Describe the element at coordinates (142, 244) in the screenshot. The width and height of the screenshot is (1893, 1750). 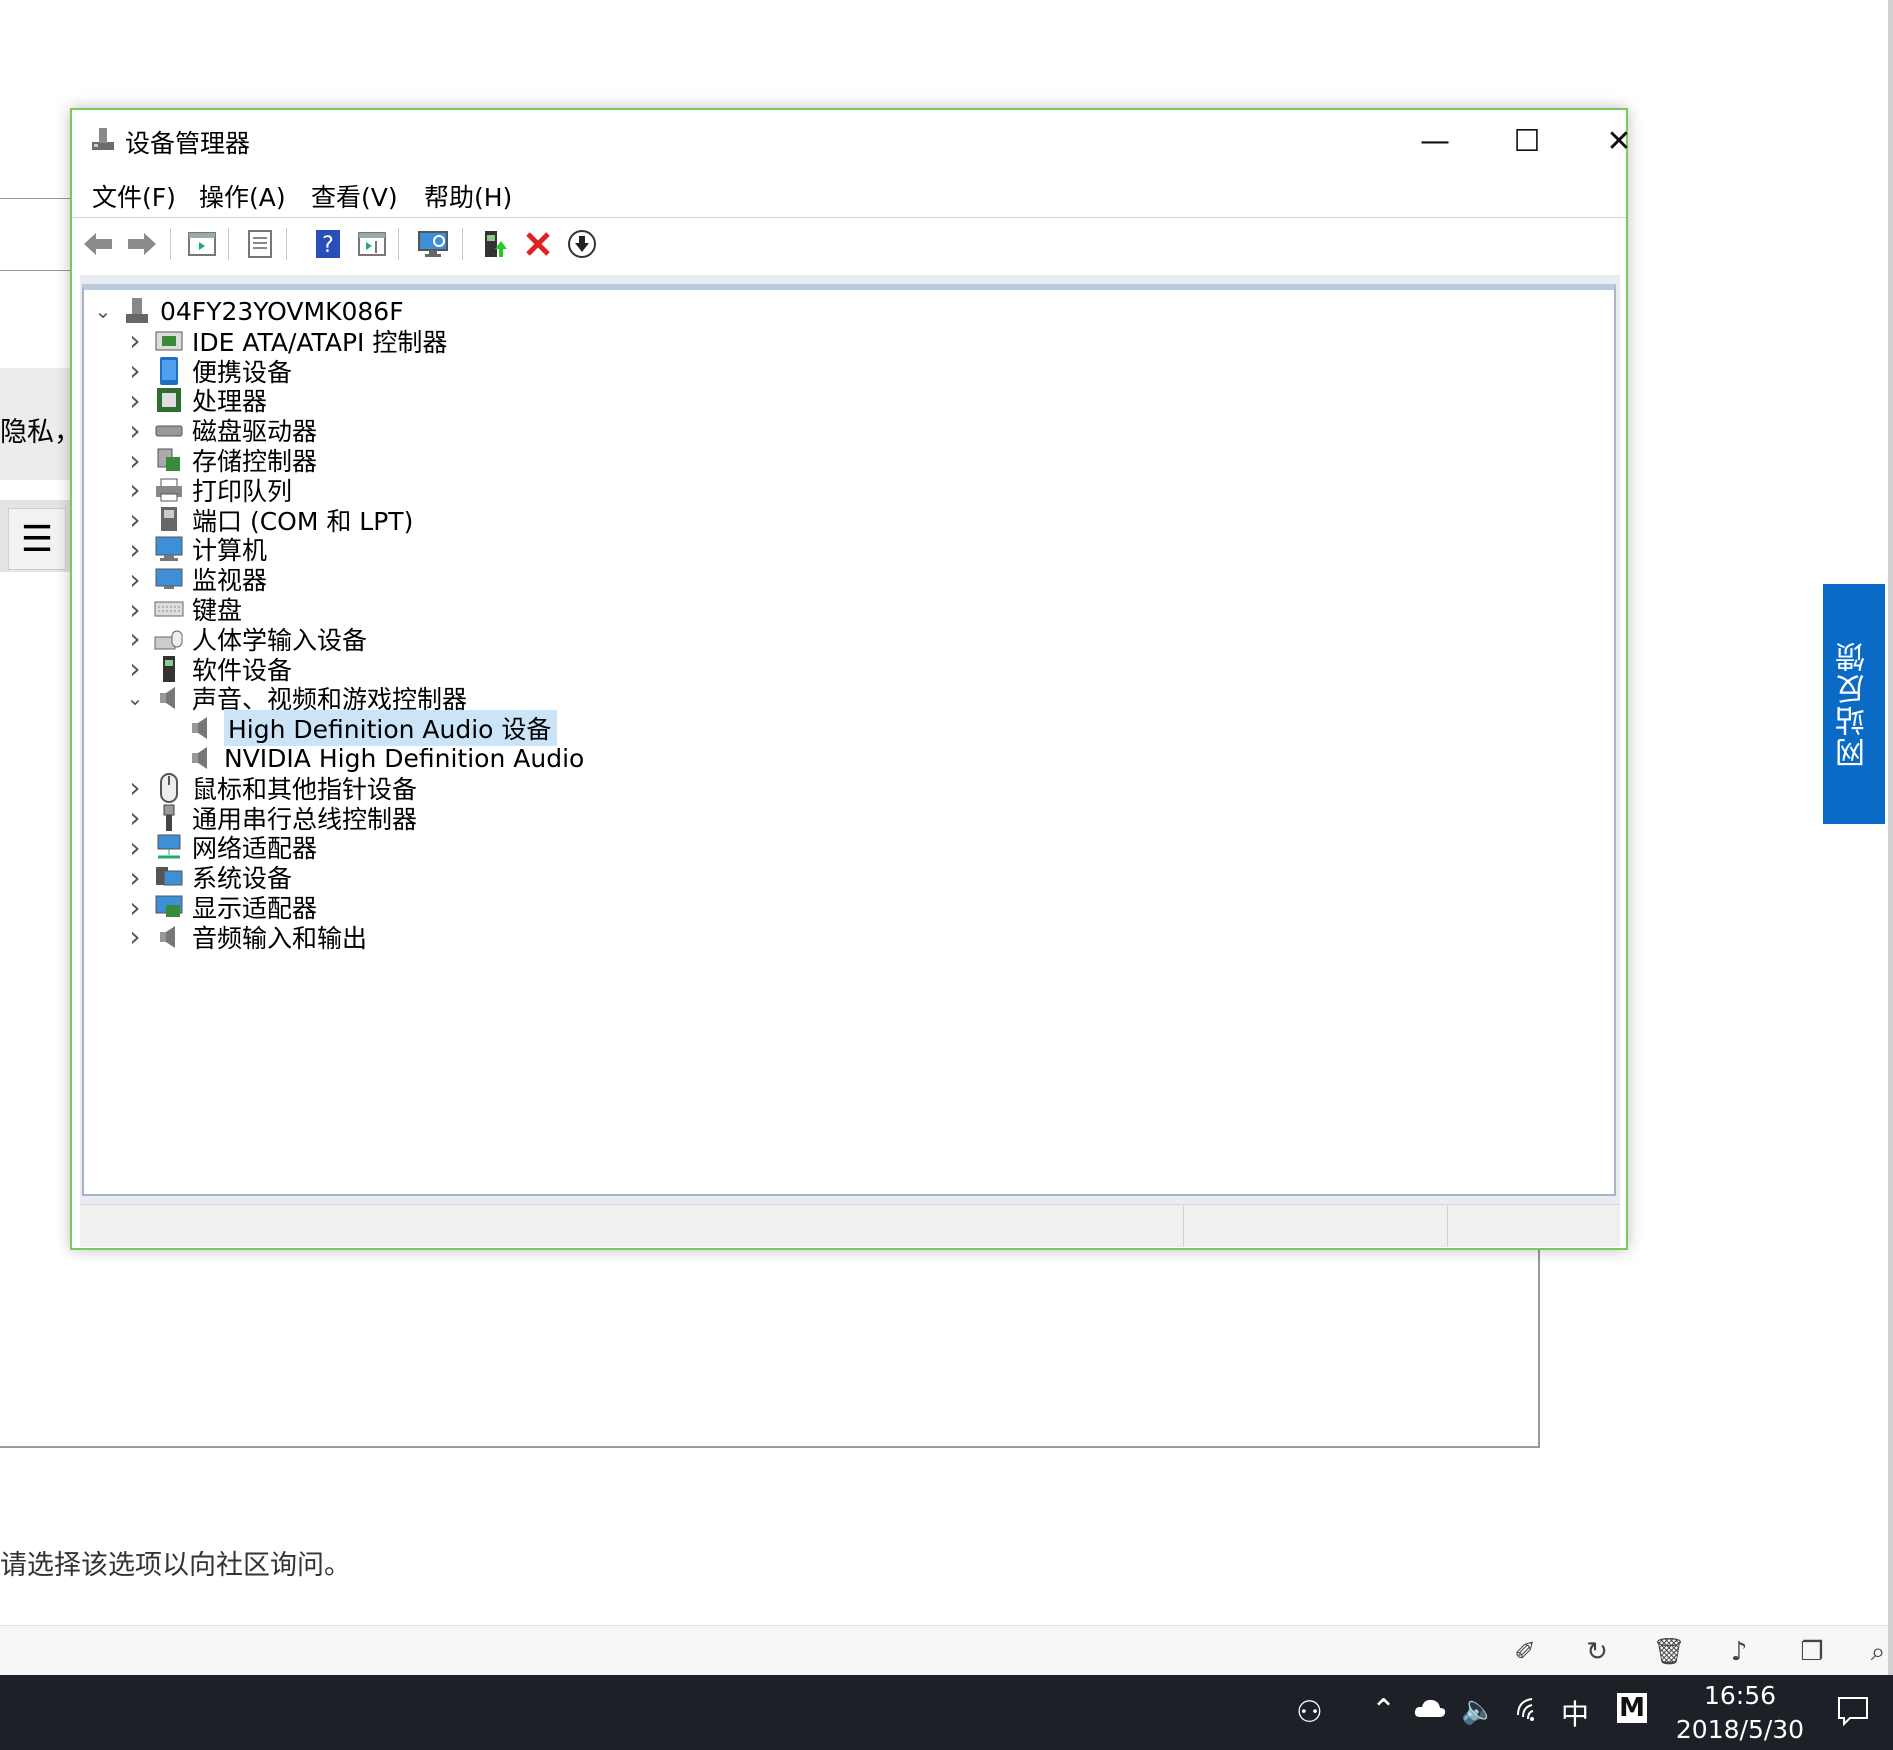
I see `forward-icon` at that location.